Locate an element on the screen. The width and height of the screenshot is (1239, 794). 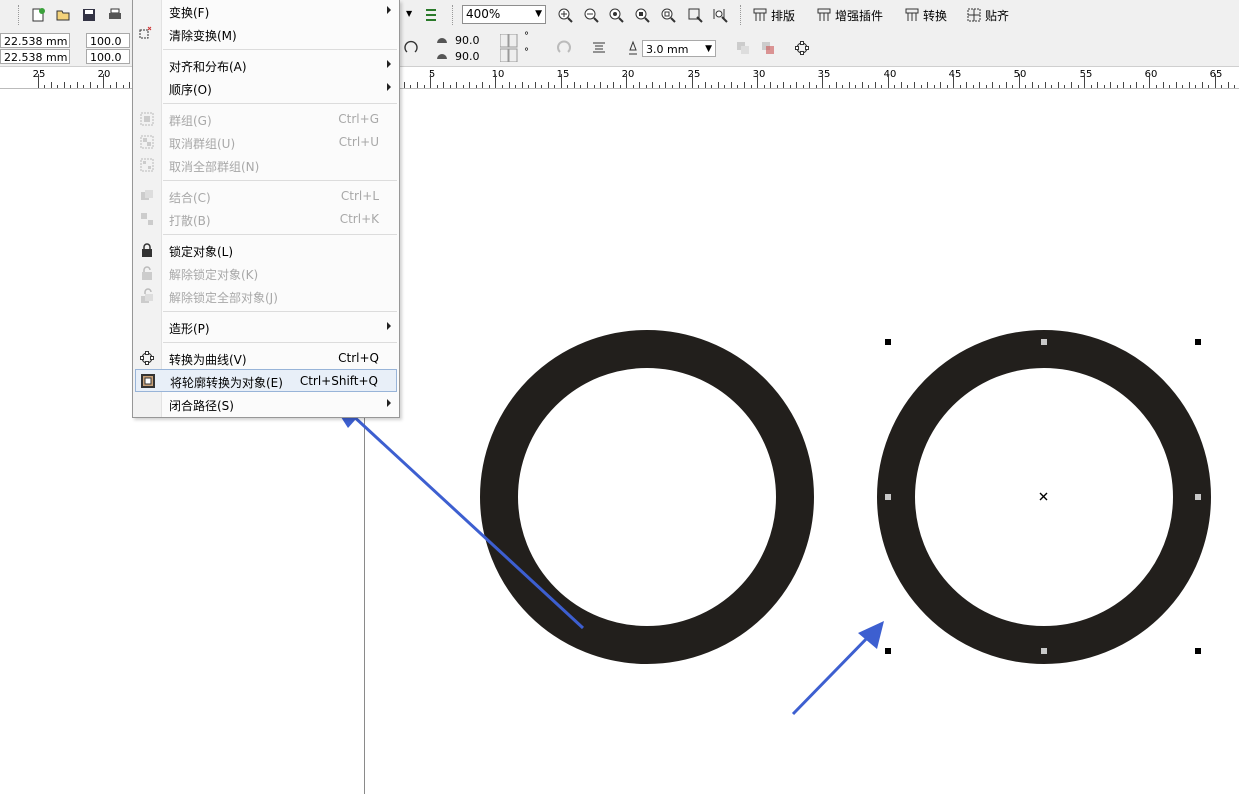
selection-handle-top-right is located at coordinates (1198, 342).